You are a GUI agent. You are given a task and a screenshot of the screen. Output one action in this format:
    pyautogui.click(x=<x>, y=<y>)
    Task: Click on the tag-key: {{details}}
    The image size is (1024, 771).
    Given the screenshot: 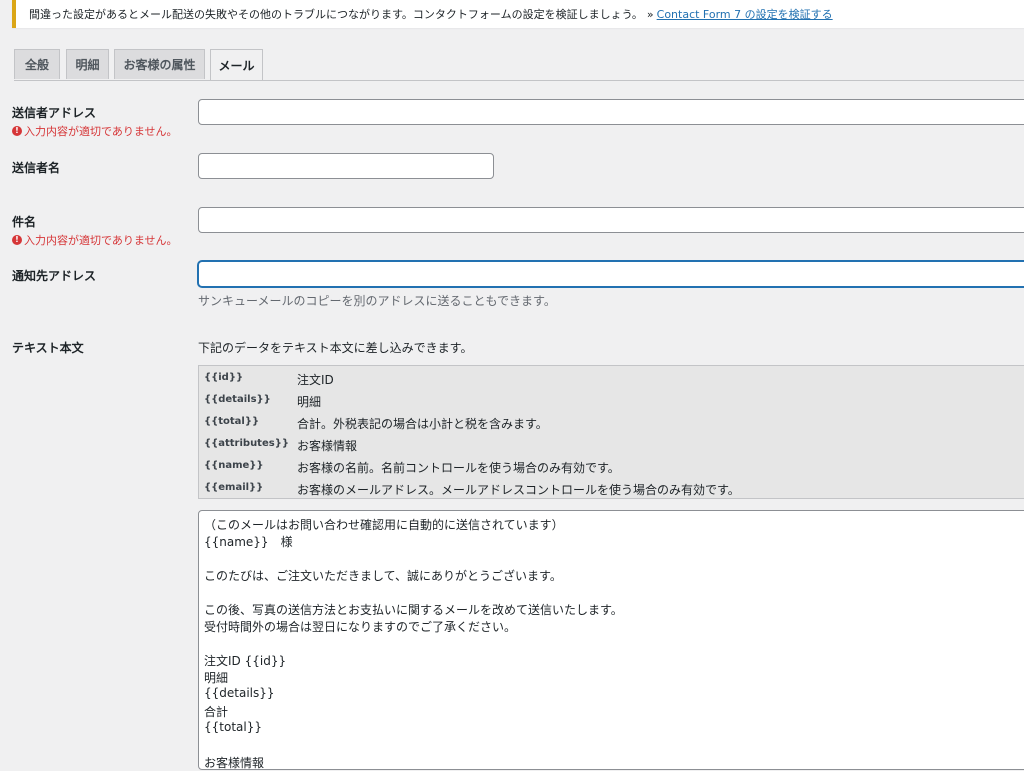 What is the action you would take?
    pyautogui.click(x=237, y=399)
    